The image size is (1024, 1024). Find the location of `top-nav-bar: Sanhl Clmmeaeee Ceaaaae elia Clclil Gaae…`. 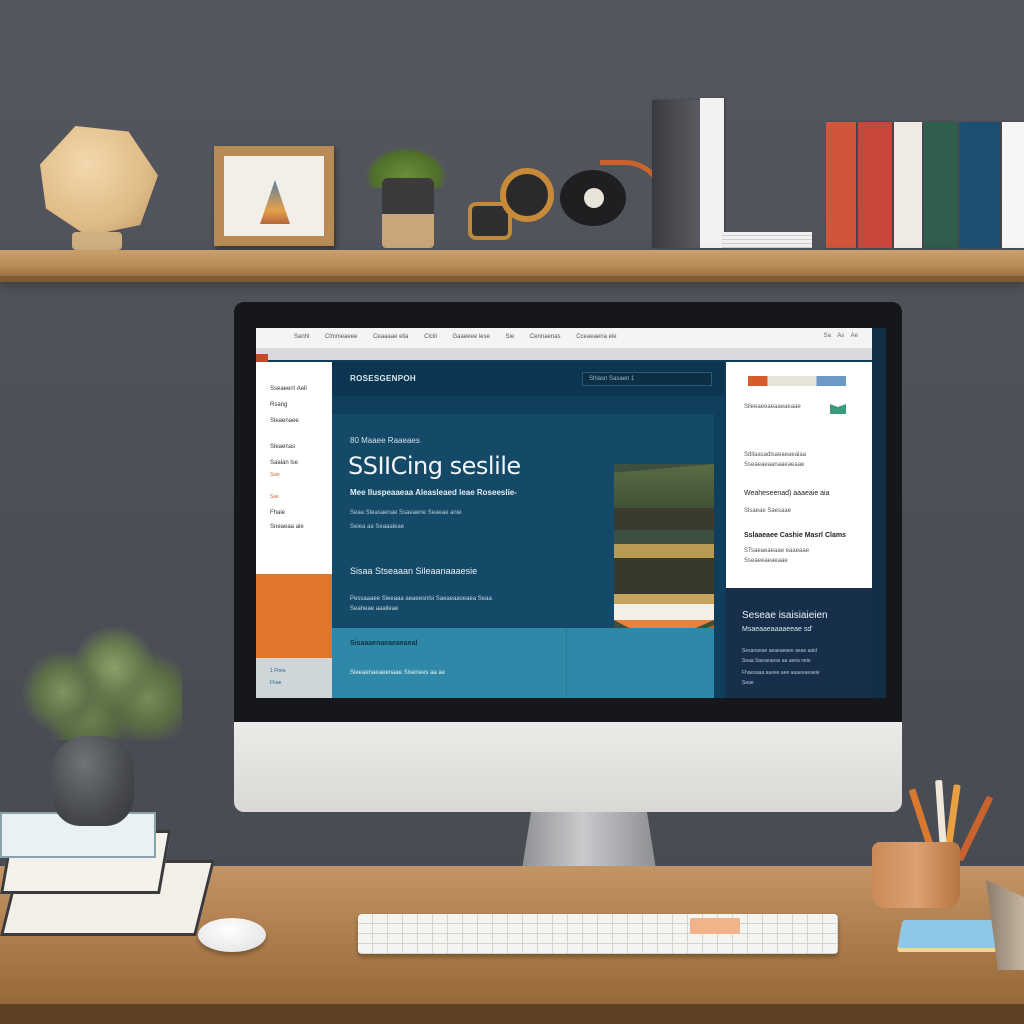

top-nav-bar: Sanhl Clmmeaeee Ceaaaae elia Clclil Gaae… is located at coordinates (564, 338).